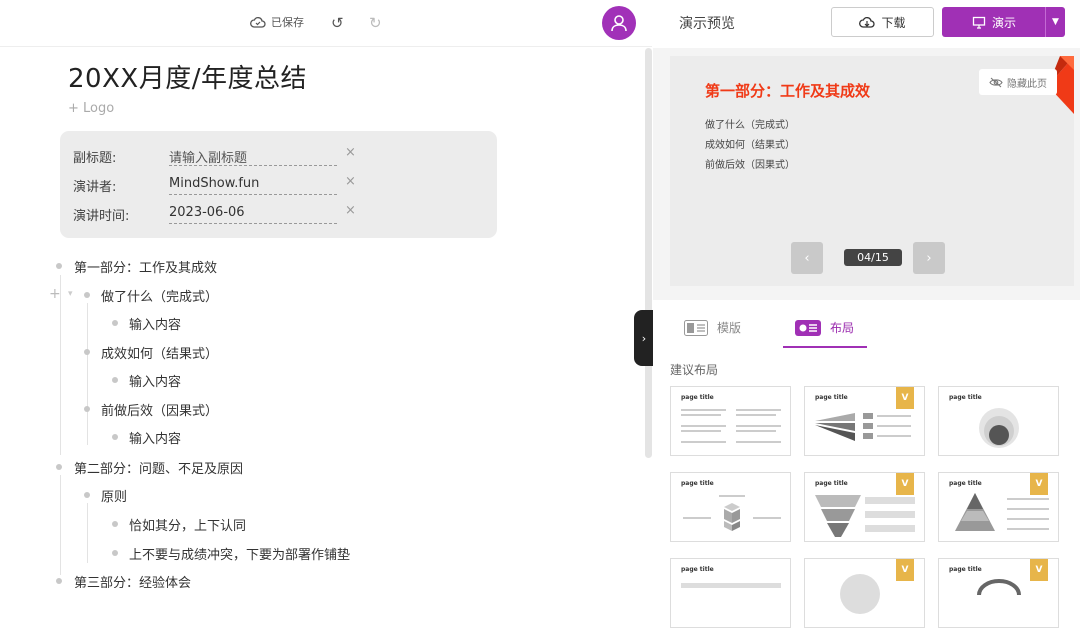 The image size is (1080, 628). What do you see at coordinates (239, 553) in the screenshot?
I see `outline-node-l3: 上不要与成绩冲突，下要为部署作铺垫` at bounding box center [239, 553].